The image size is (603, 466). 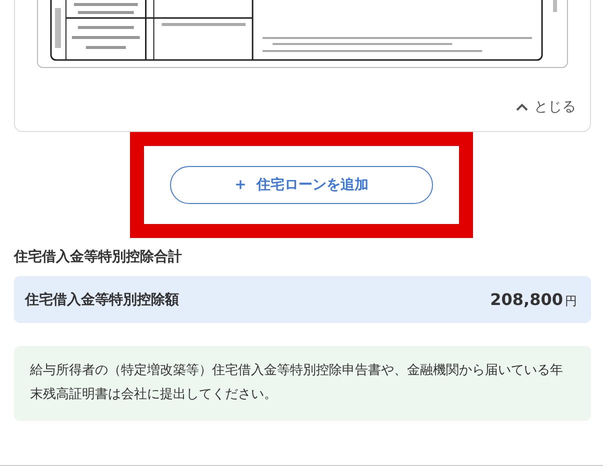 What do you see at coordinates (571, 301) in the screenshot?
I see `currency-unit: 円` at bounding box center [571, 301].